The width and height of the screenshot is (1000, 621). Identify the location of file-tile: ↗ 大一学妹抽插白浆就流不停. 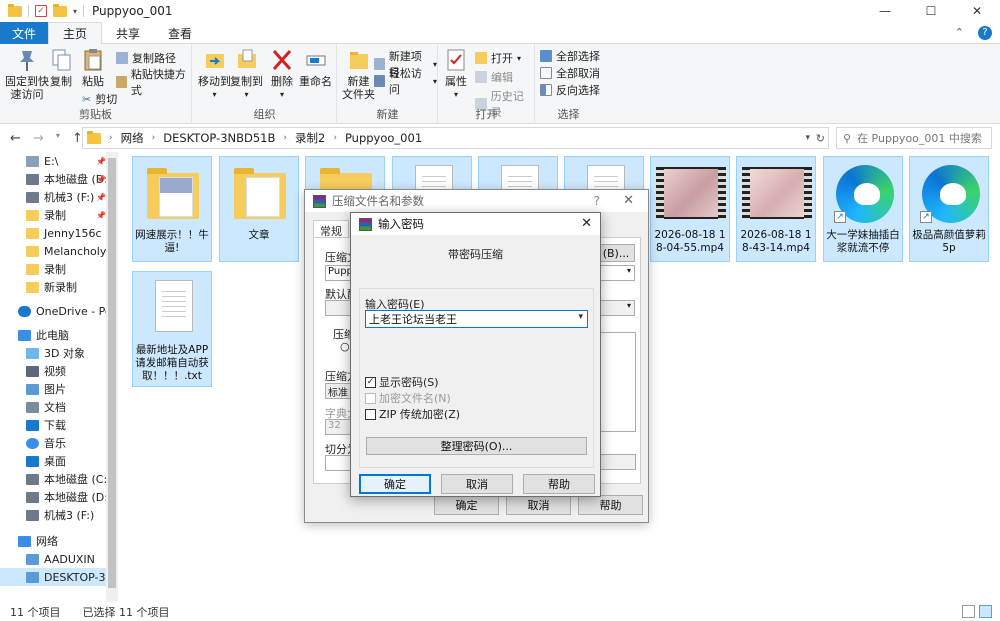
(863, 209).